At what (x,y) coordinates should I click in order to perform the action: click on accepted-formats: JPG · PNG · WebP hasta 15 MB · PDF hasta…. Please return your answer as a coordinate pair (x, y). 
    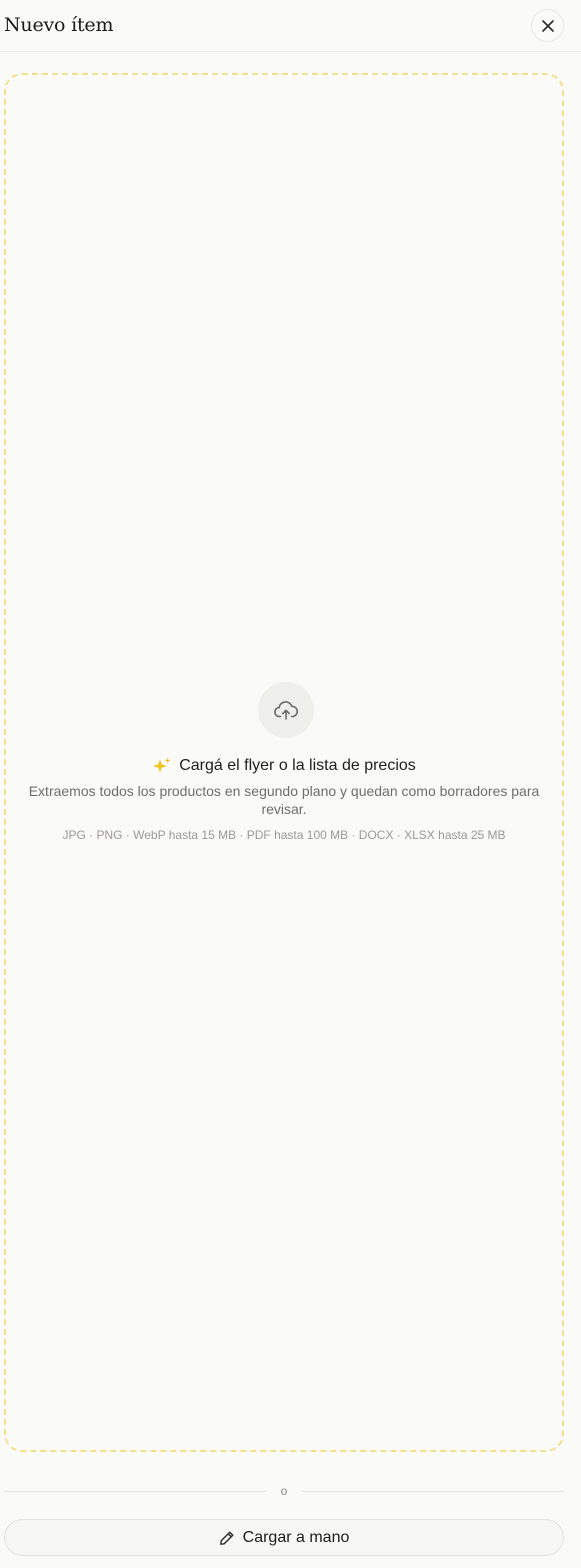
    Looking at the image, I should click on (284, 835).